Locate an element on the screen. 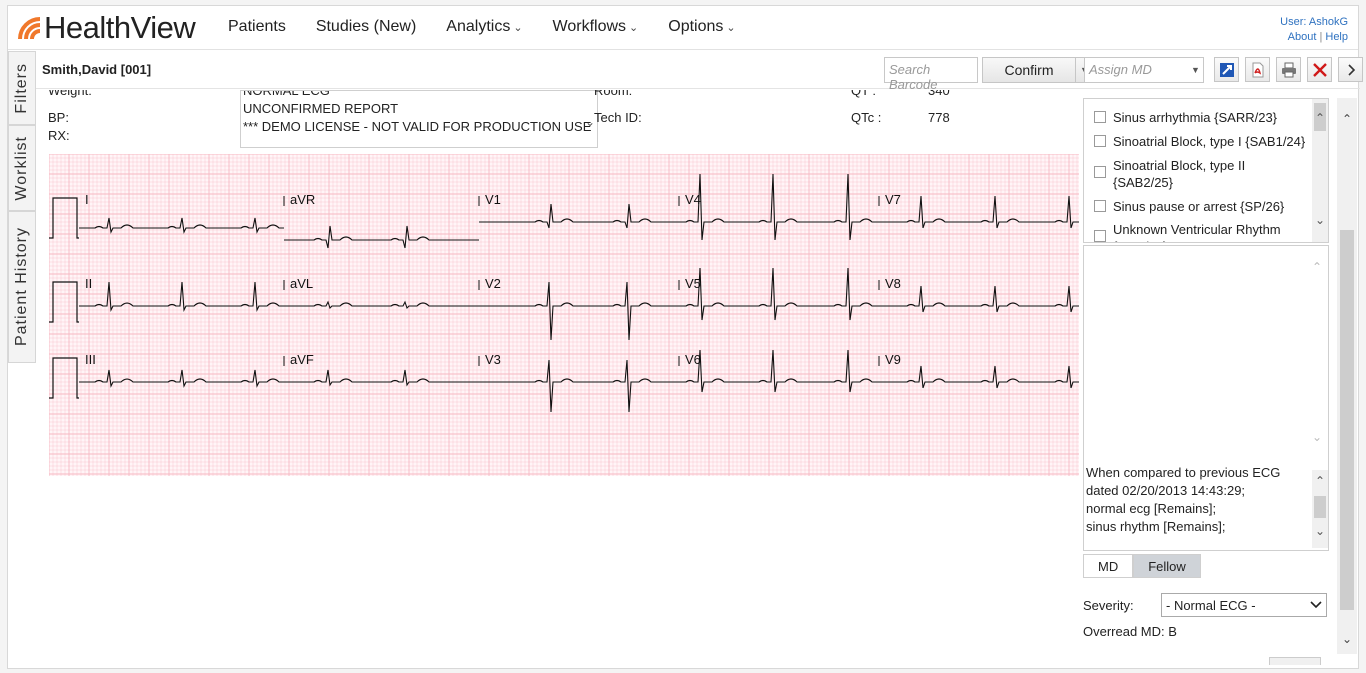 This screenshot has width=1366, height=673. lead-label: V9 is located at coordinates (893, 359).